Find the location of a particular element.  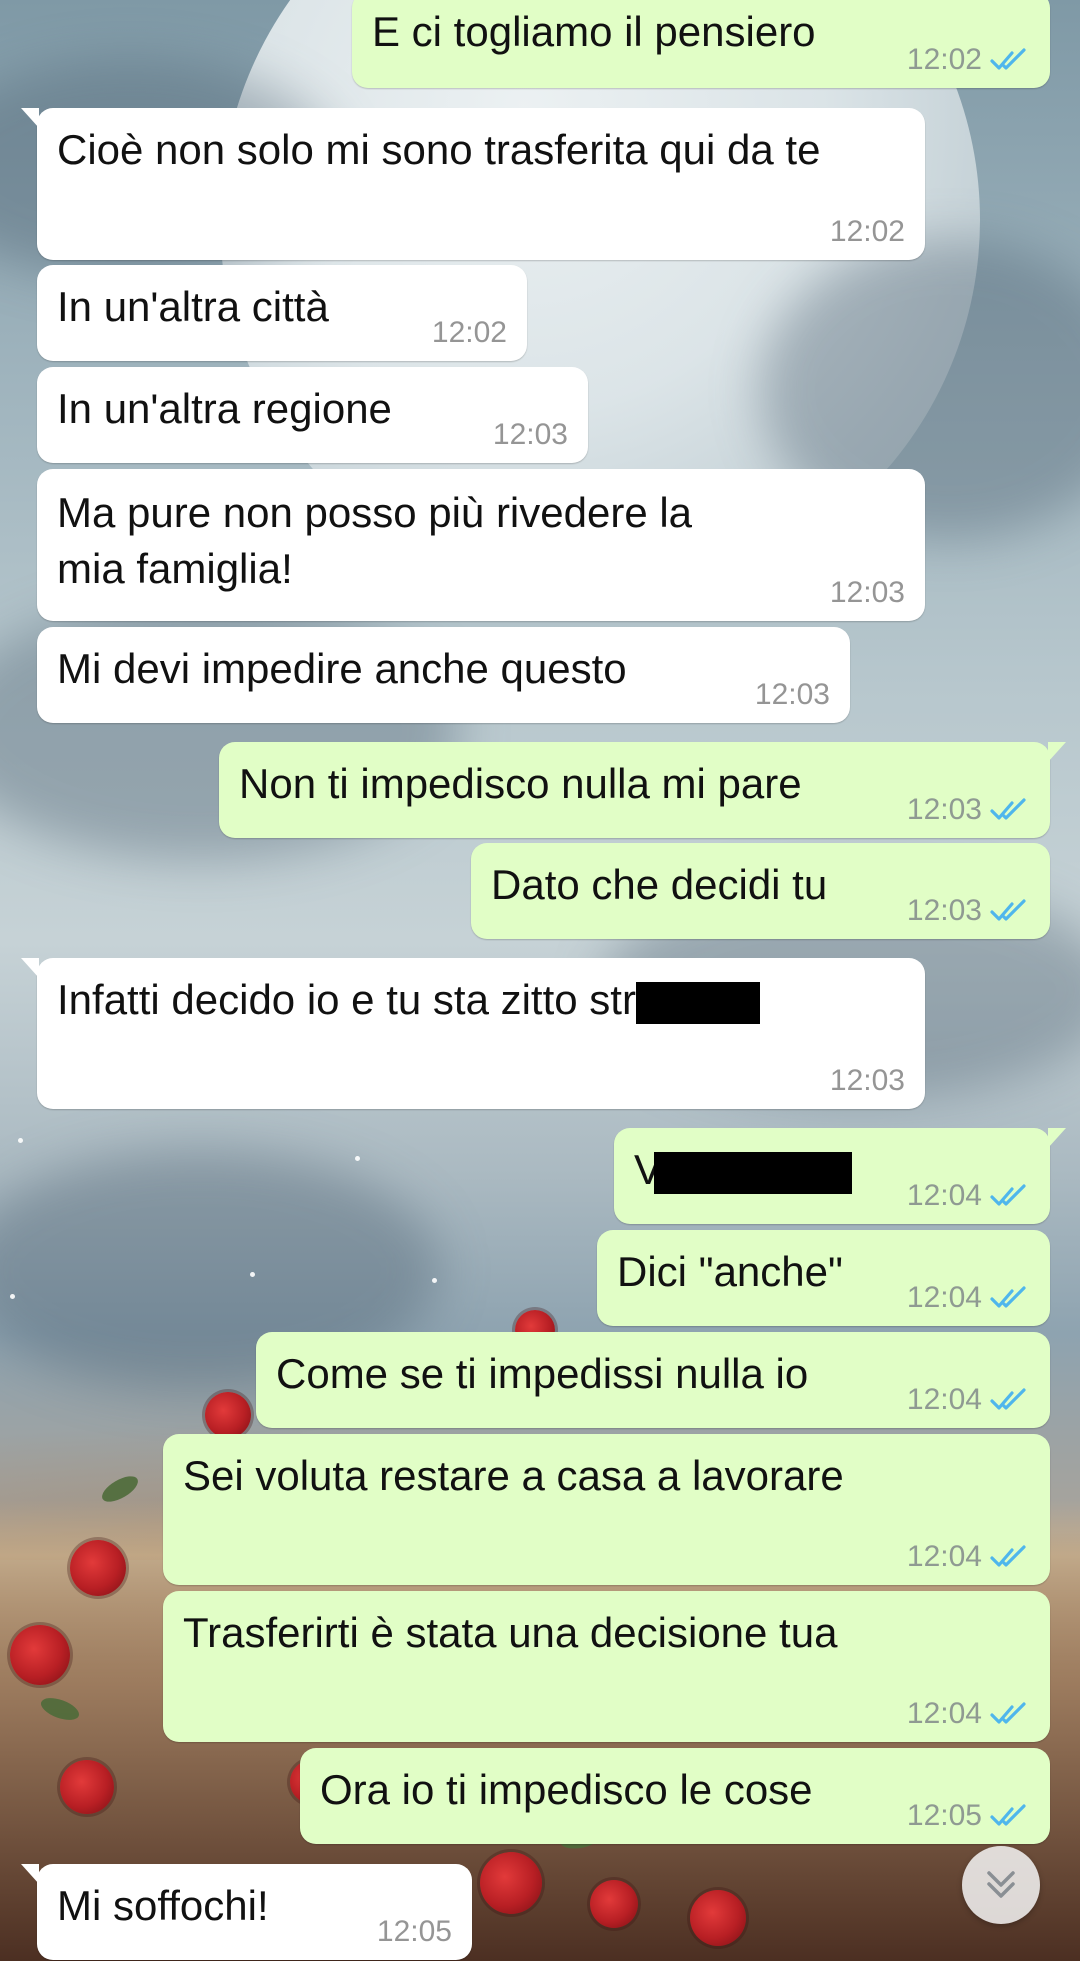

message-bubble-outgoing: Dato che decidi tu 12:03 is located at coordinates (760, 891).